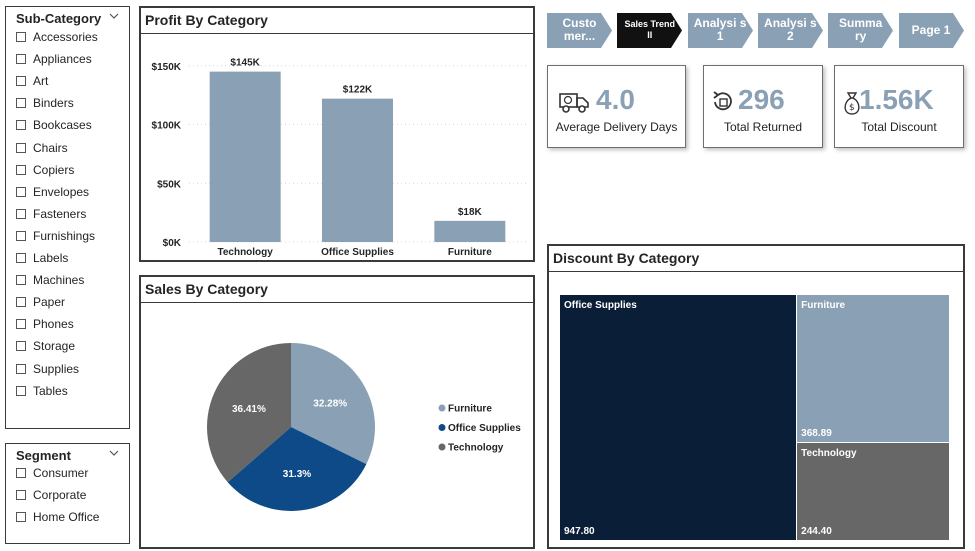  Describe the element at coordinates (626, 258) in the screenshot. I see `discount-chart-title: Discount By Category` at that location.